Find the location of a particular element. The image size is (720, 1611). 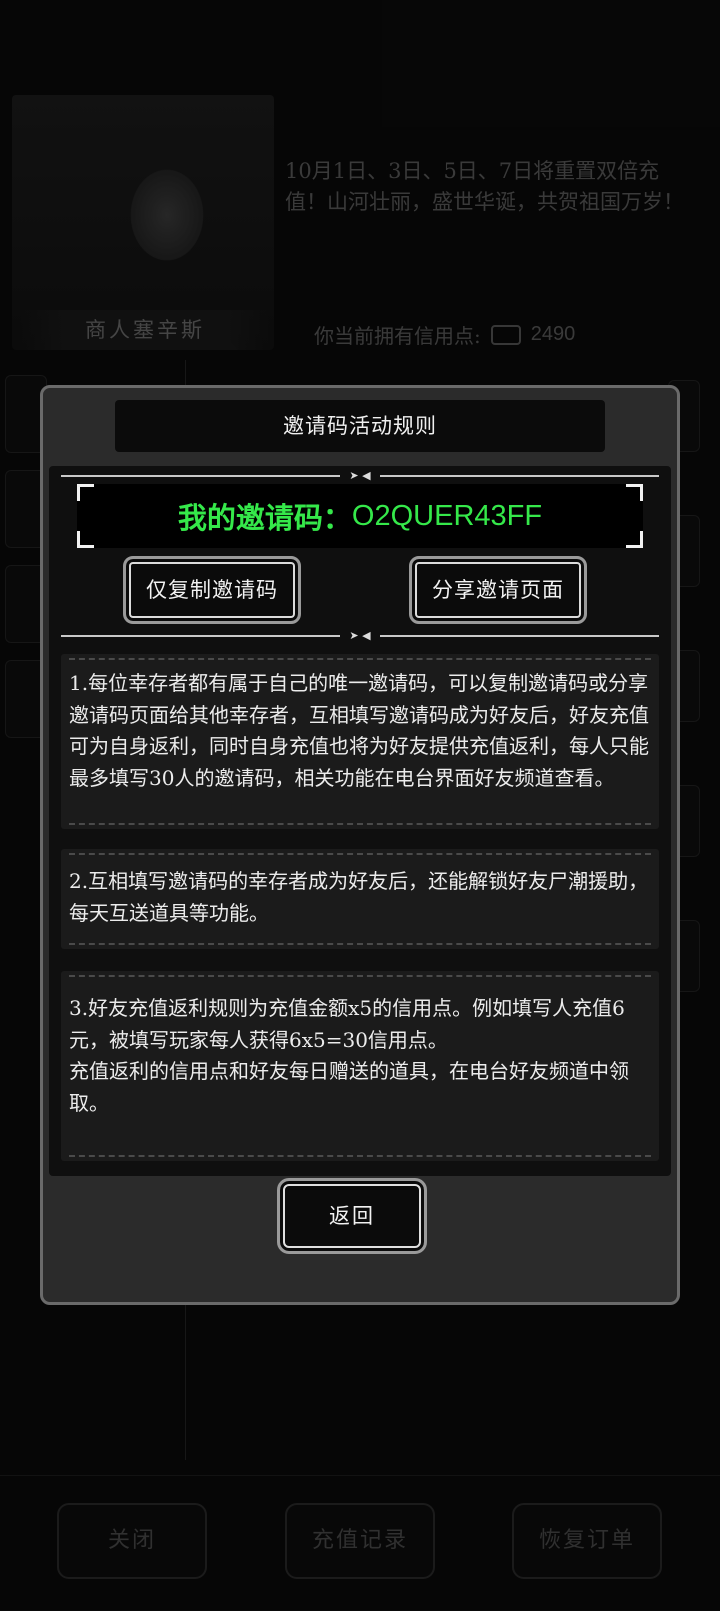

rule-text-3-note: 充值返利的信用点和好友每日赠送的道具，在电台好友频道中领取。 is located at coordinates (349, 1087).